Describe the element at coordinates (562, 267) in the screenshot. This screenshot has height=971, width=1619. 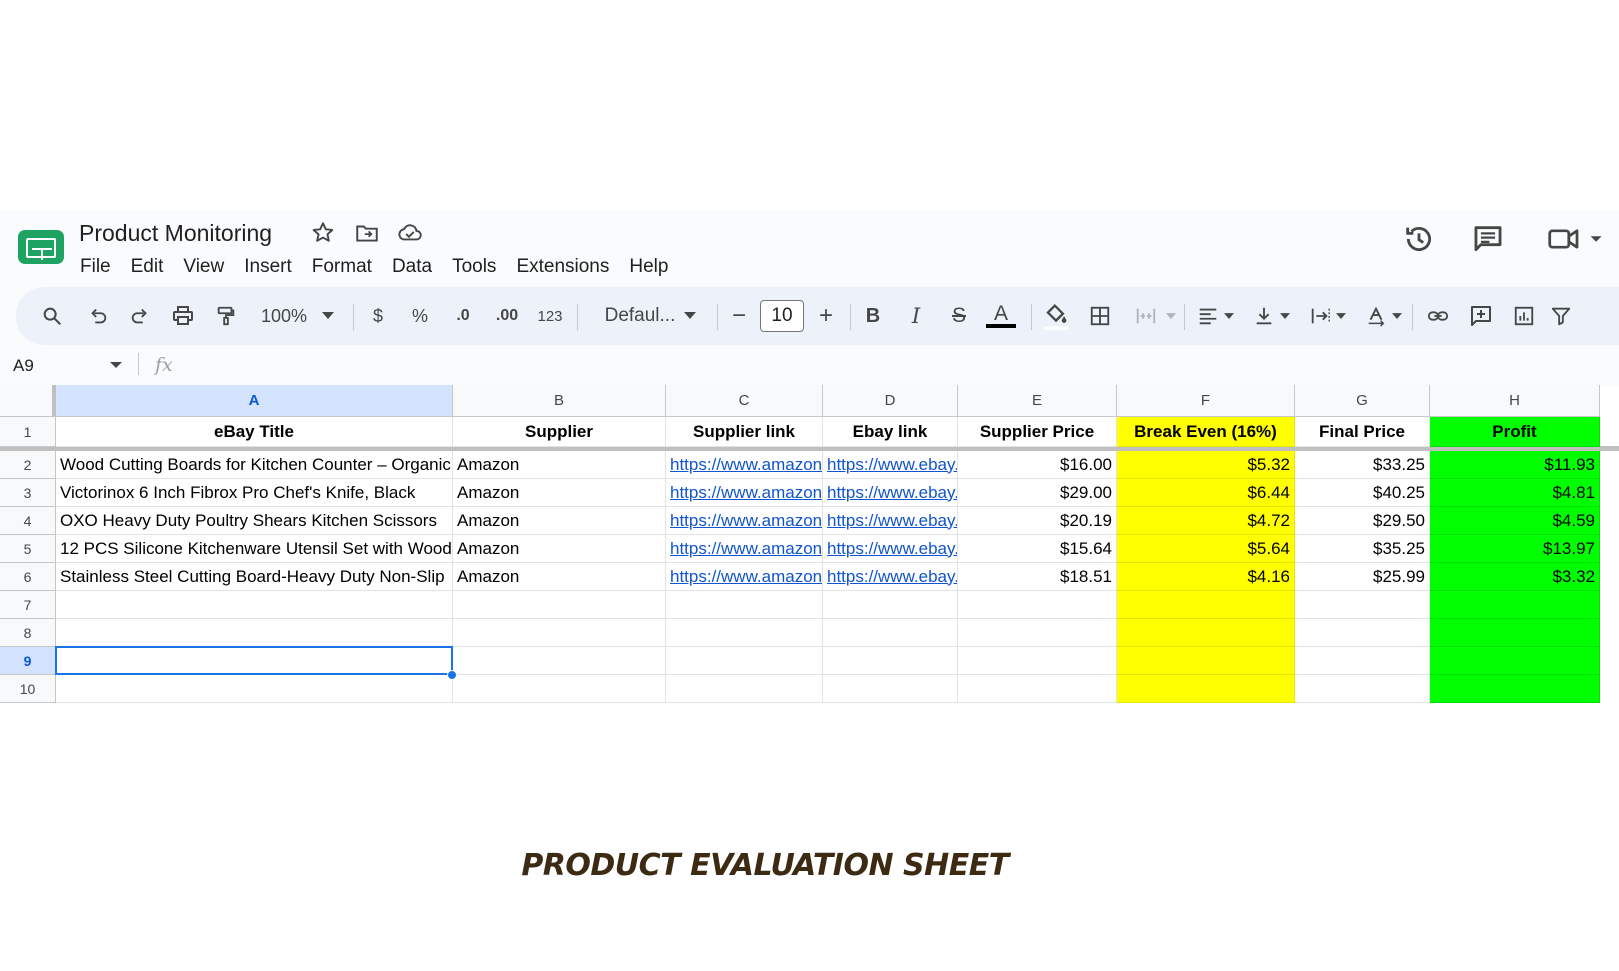
I see `menu-extensions: Extensions` at that location.